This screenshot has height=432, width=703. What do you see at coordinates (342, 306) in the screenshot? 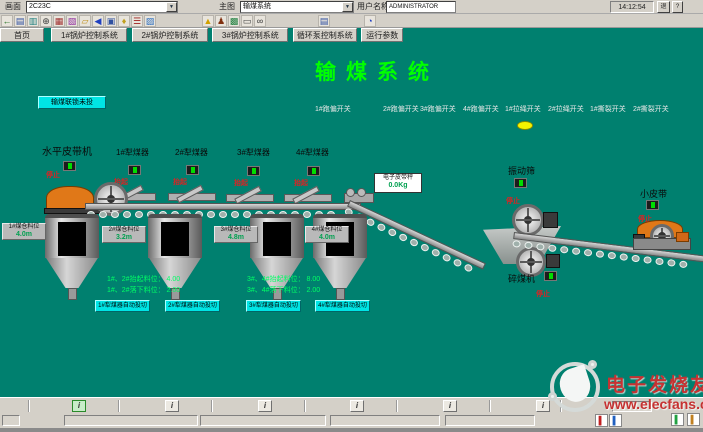
I see `plow-4-auto-button: 4#犁煤器自动投切` at bounding box center [342, 306].